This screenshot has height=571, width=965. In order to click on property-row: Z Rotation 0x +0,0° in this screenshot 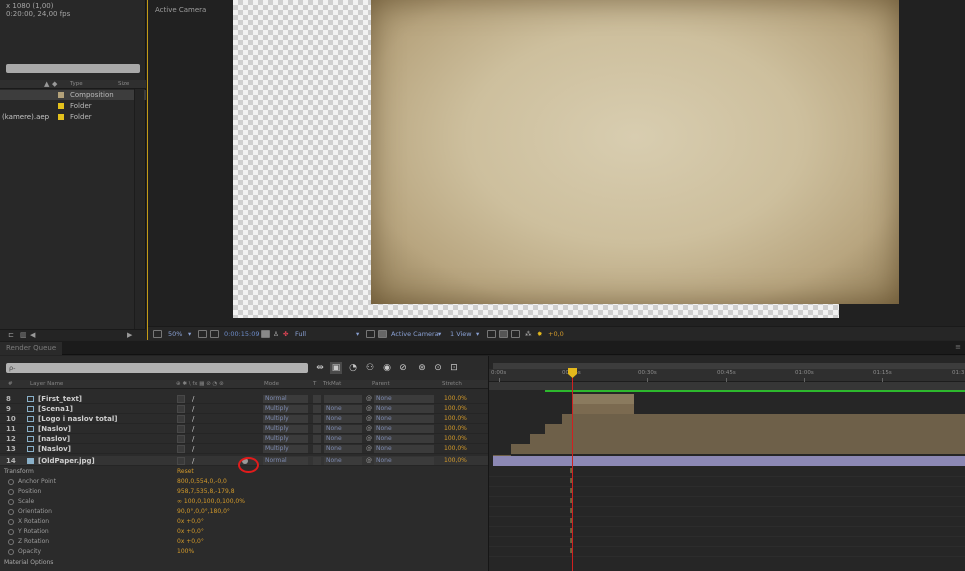, I will do `click(244, 542)`.